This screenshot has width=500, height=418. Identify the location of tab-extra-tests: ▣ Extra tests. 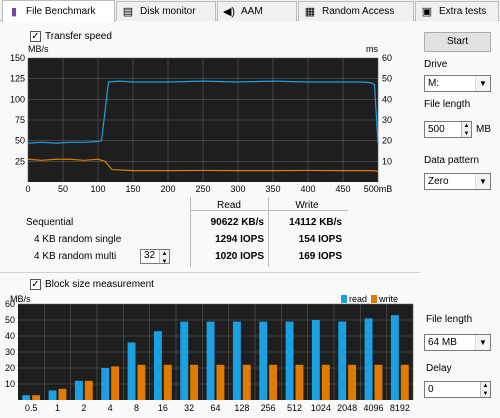
(457, 11).